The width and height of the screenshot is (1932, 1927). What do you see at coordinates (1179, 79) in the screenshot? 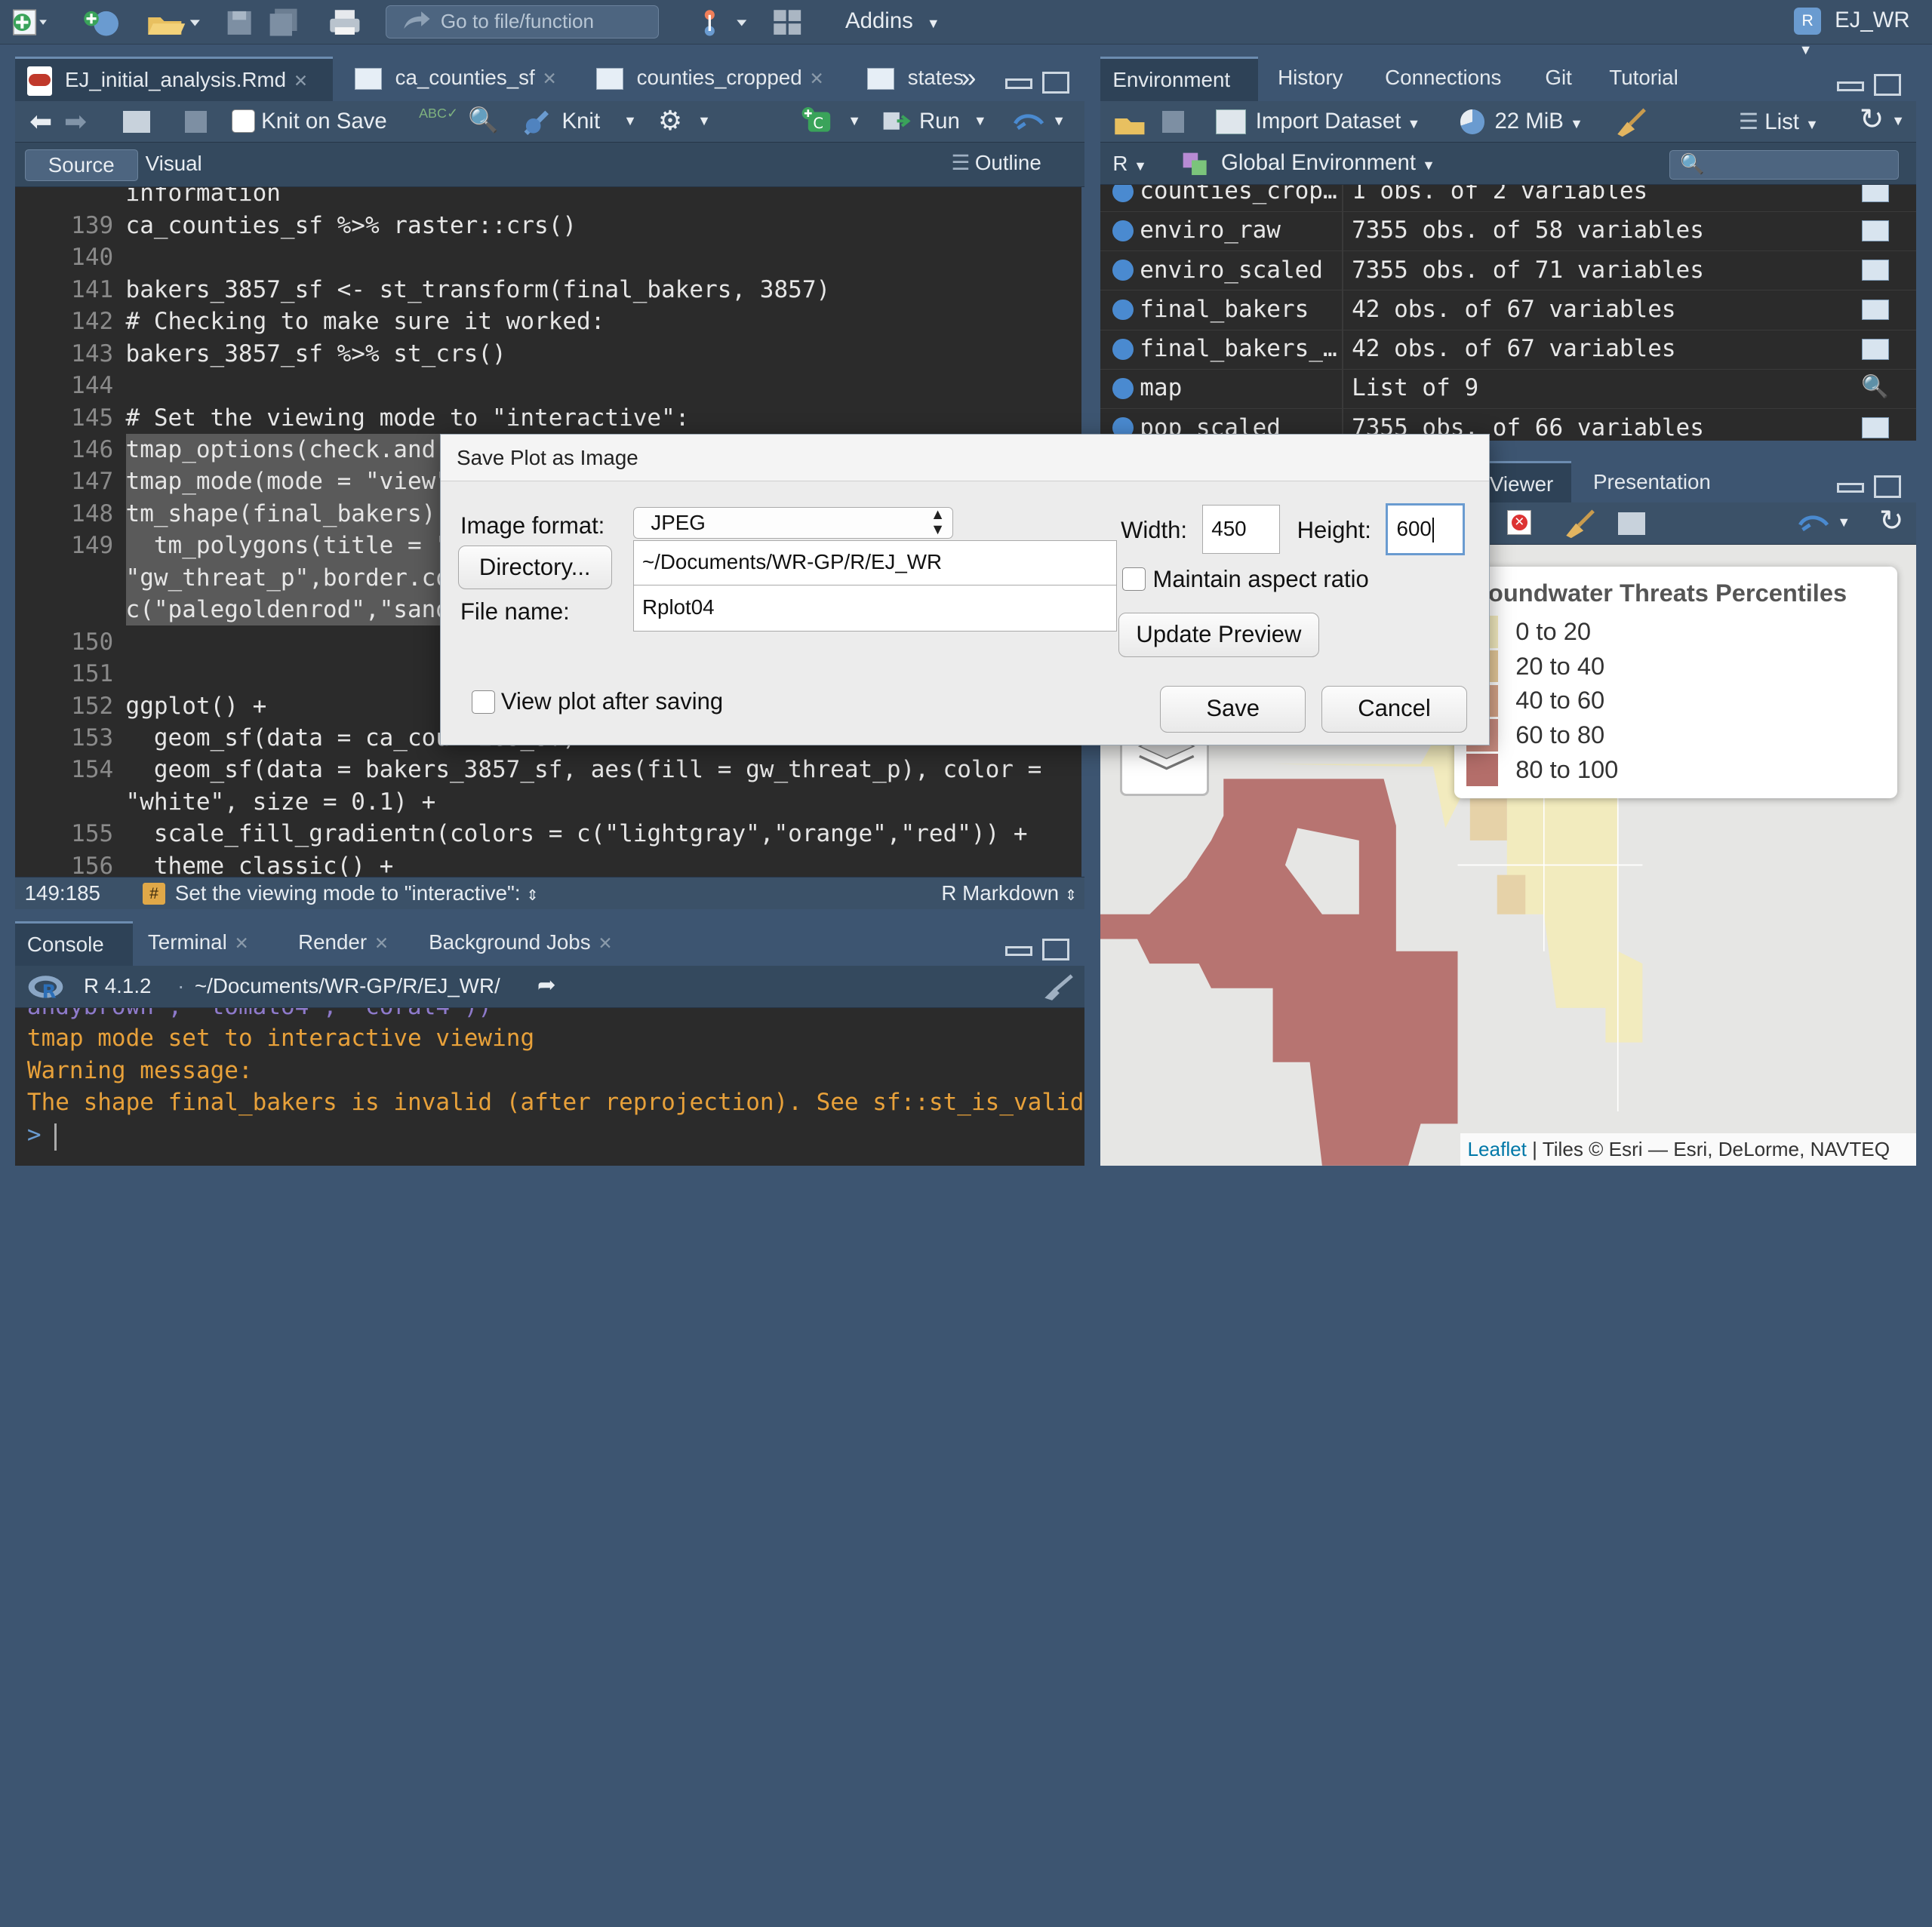
I see `tab-environment: Environment` at bounding box center [1179, 79].